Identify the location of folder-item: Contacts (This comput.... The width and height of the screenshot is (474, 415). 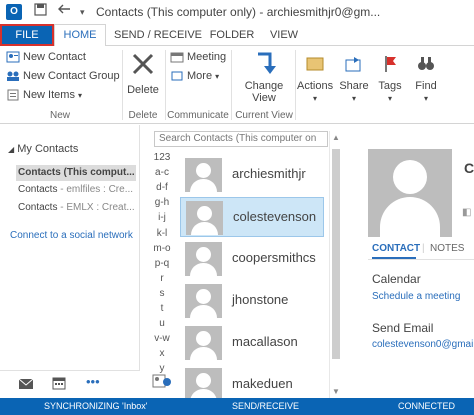
(76, 173).